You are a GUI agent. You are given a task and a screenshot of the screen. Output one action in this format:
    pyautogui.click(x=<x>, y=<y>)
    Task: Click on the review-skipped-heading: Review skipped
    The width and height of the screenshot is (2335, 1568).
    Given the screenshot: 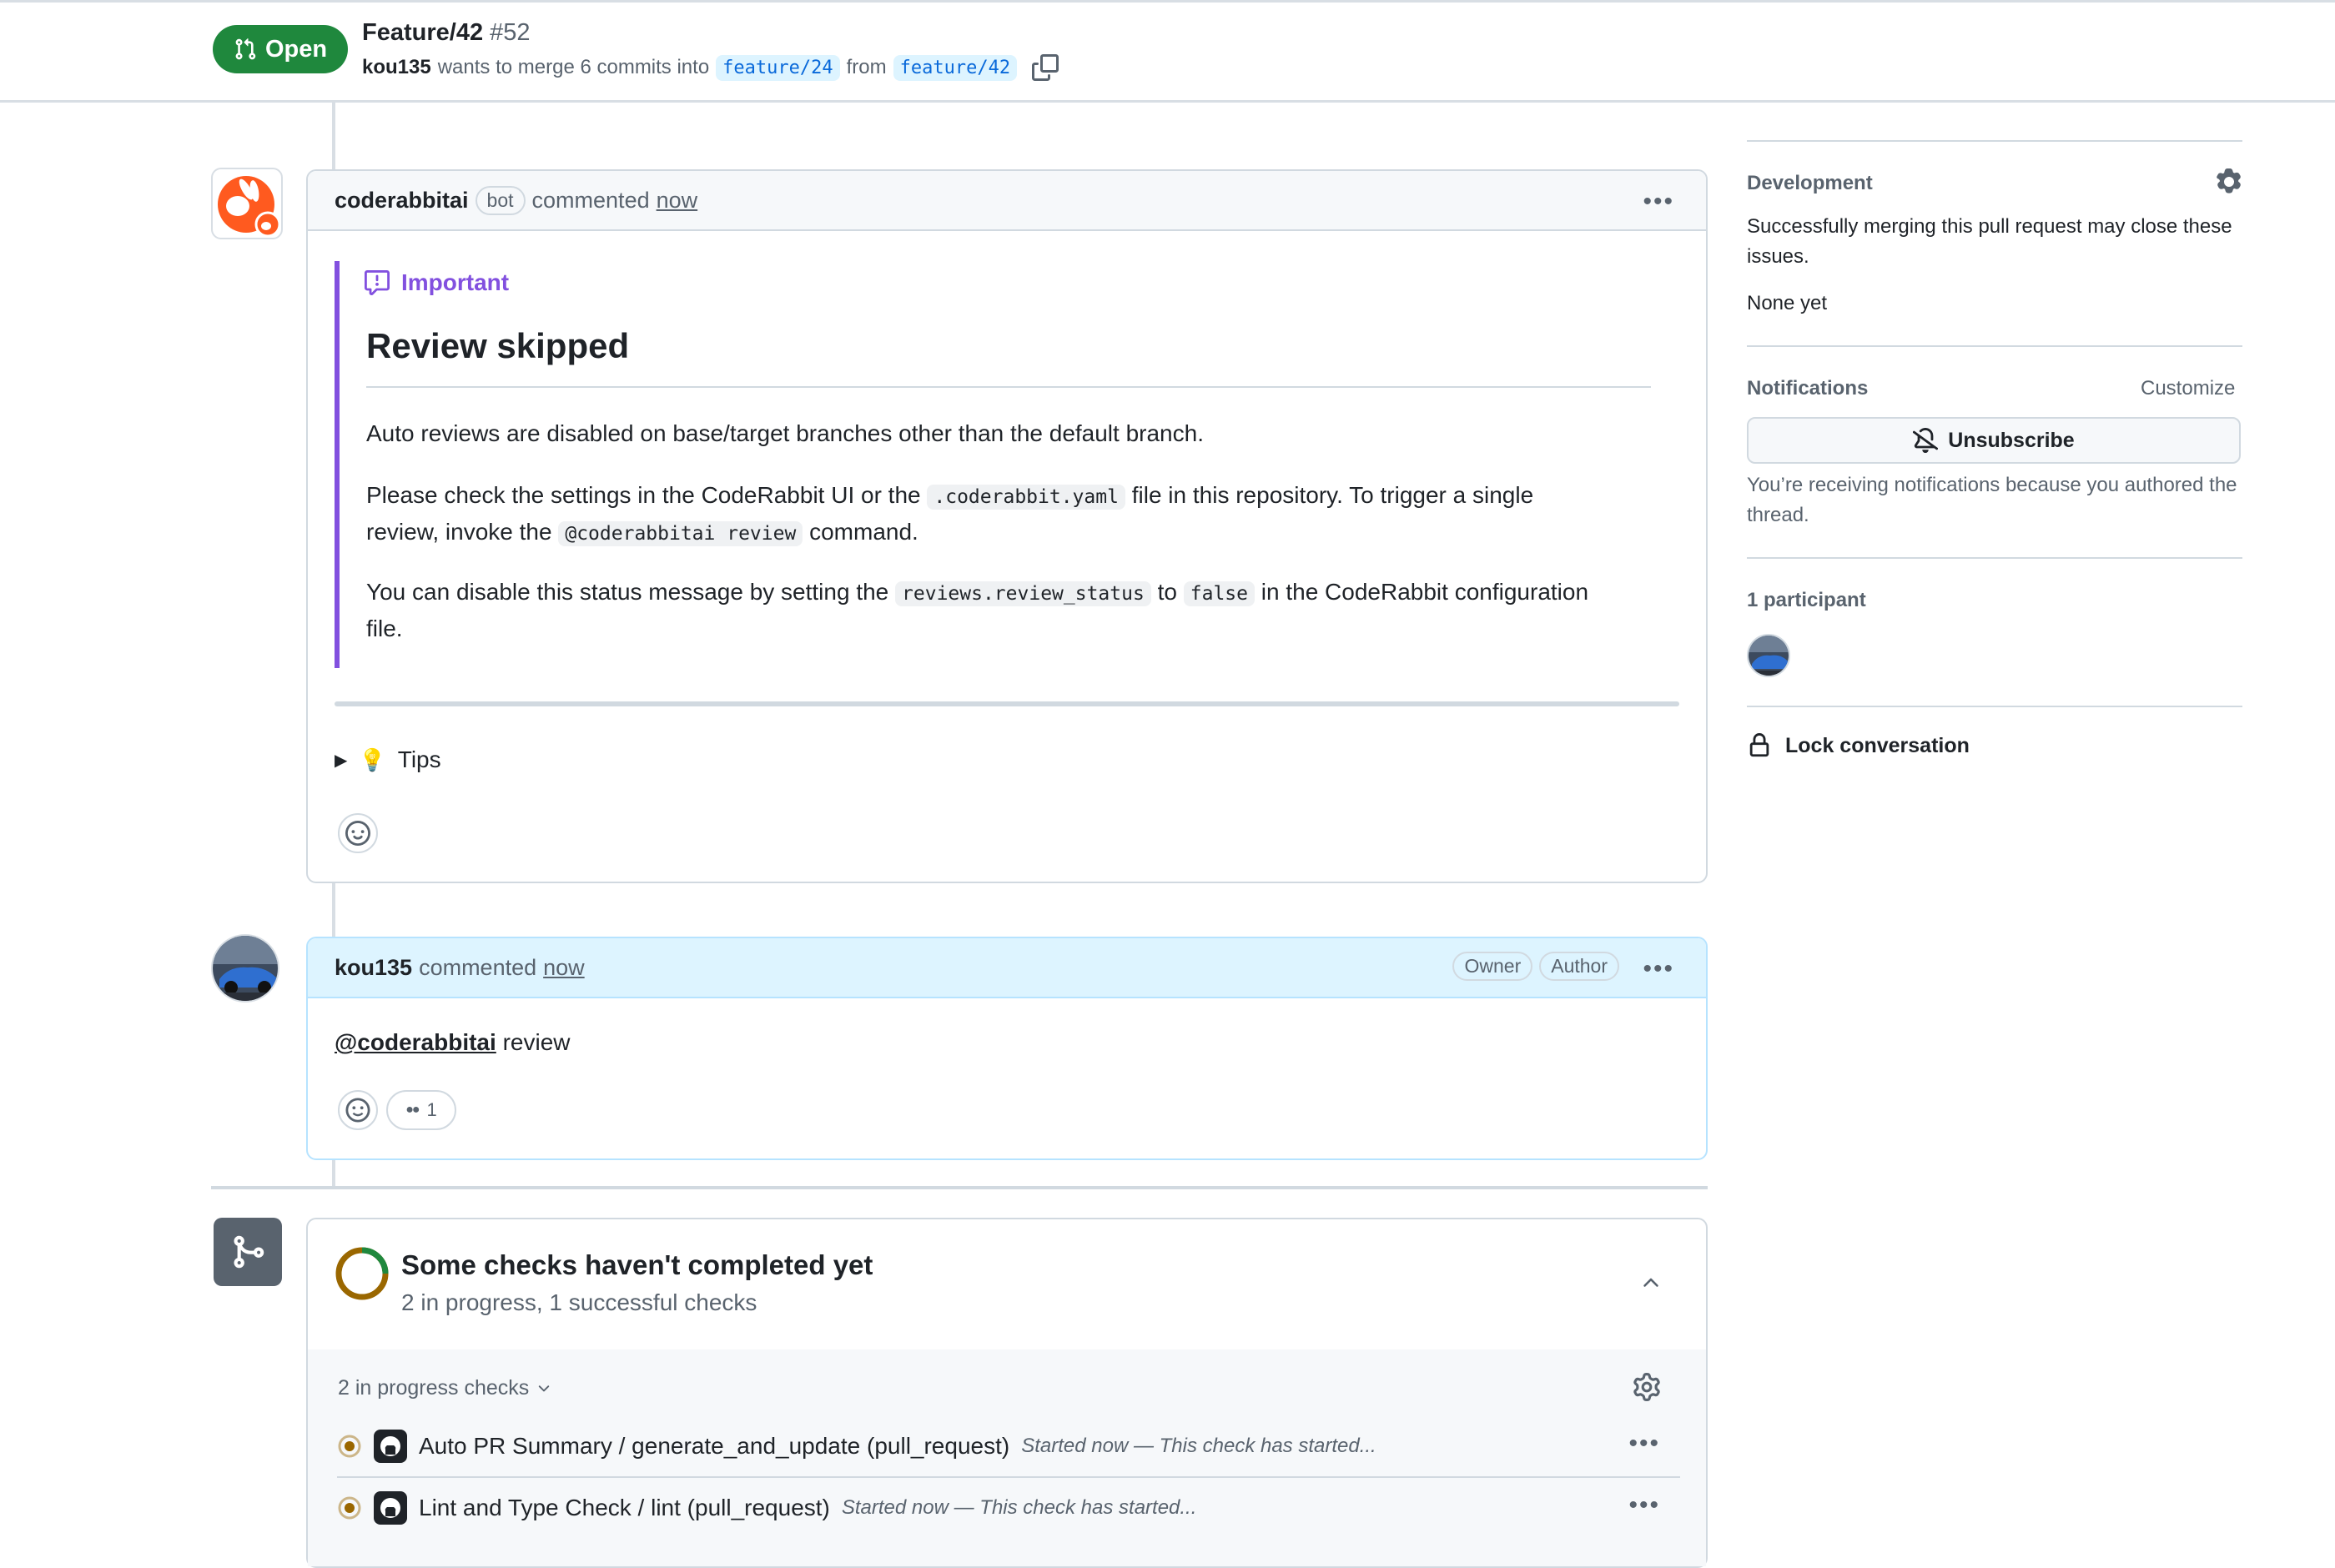 What is the action you would take?
    pyautogui.click(x=498, y=345)
    